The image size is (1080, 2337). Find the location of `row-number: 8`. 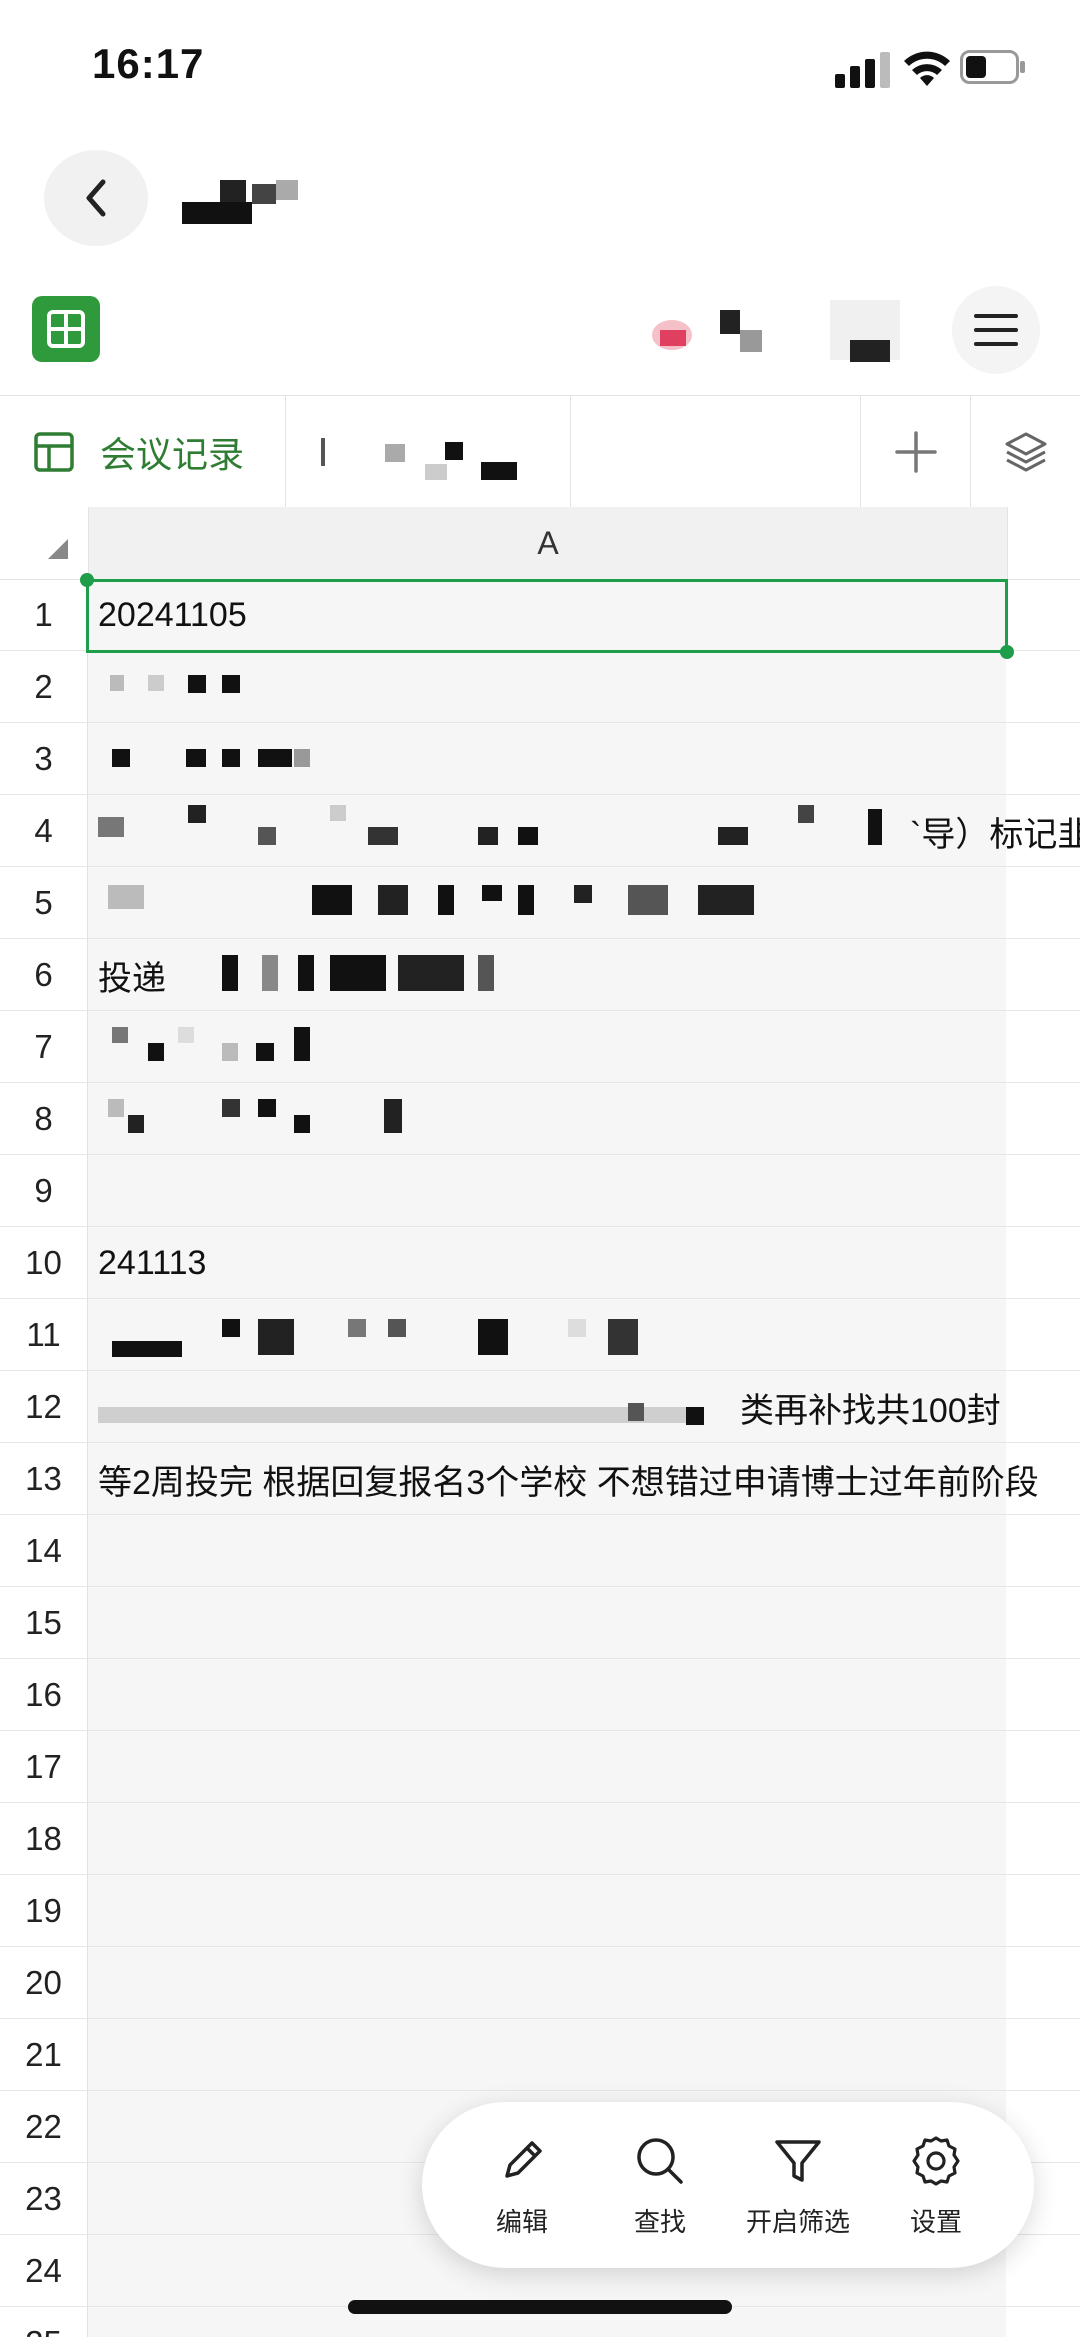

row-number: 8 is located at coordinates (44, 1119).